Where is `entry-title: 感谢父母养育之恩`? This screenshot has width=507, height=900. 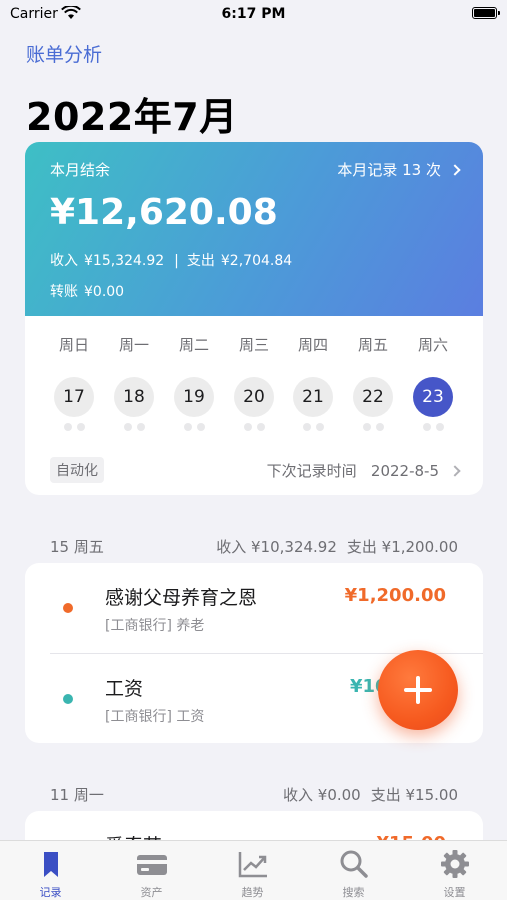
entry-title: 感谢父母养育之恩 is located at coordinates (181, 598).